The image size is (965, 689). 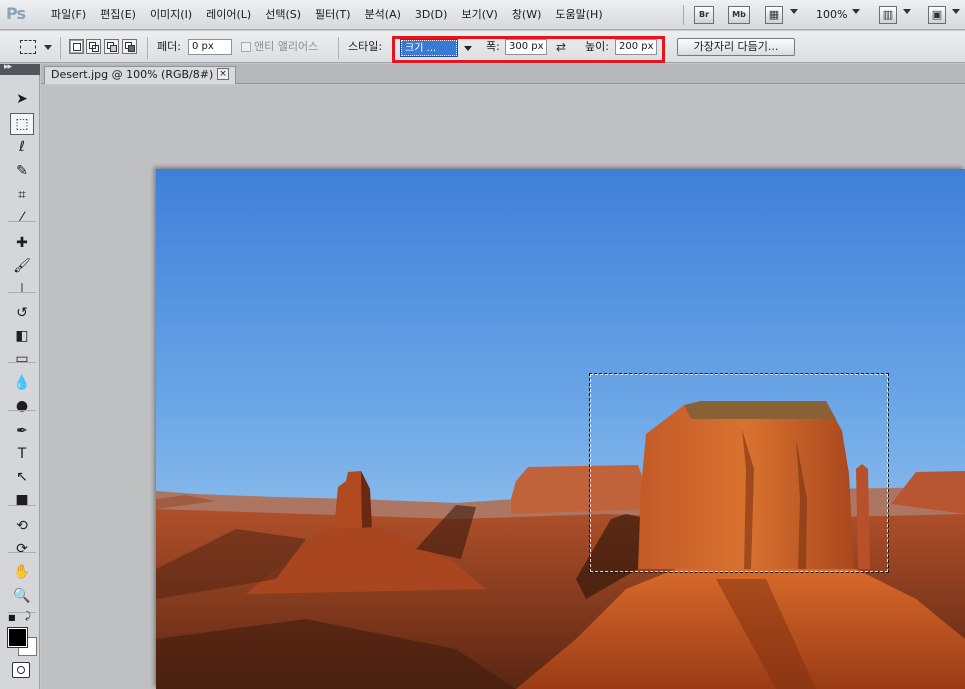 What do you see at coordinates (129, 46) in the screenshot?
I see `intersect-selection-button` at bounding box center [129, 46].